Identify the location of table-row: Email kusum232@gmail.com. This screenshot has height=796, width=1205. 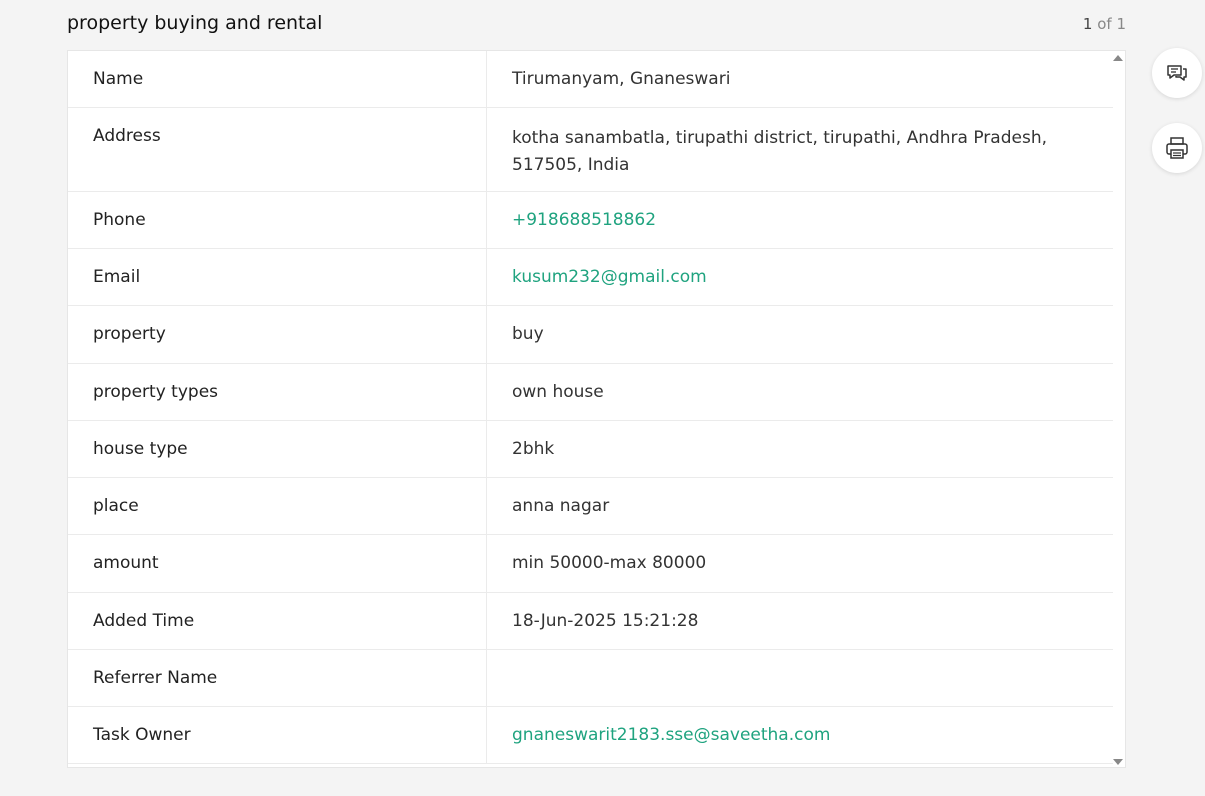
(590, 277).